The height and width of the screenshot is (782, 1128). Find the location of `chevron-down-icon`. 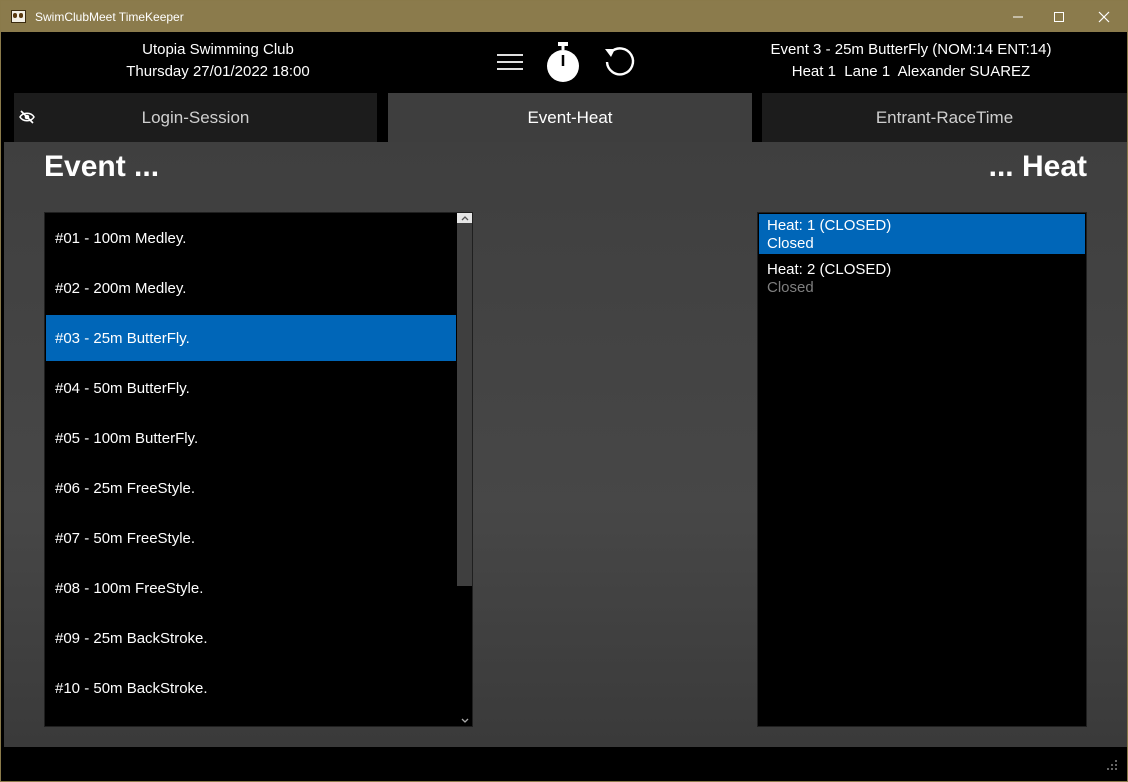

chevron-down-icon is located at coordinates (465, 720).